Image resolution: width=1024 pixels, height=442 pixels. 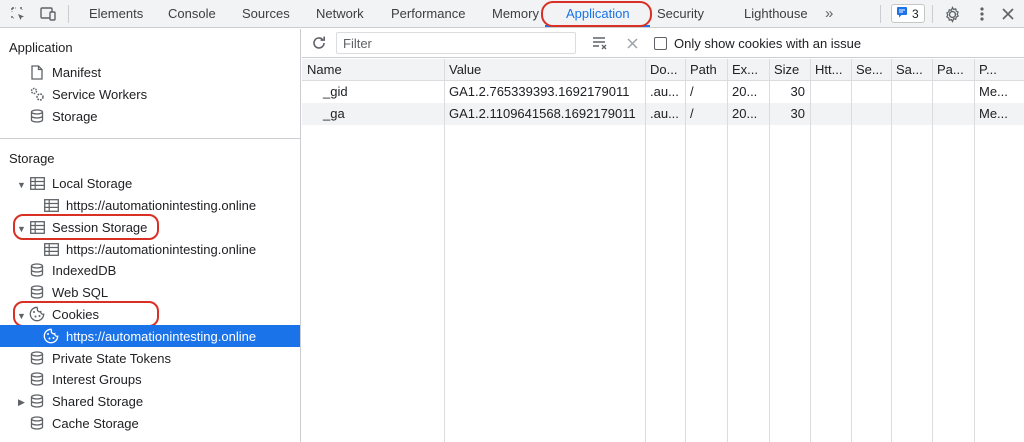 What do you see at coordinates (51, 336) in the screenshot?
I see `cookie-icon` at bounding box center [51, 336].